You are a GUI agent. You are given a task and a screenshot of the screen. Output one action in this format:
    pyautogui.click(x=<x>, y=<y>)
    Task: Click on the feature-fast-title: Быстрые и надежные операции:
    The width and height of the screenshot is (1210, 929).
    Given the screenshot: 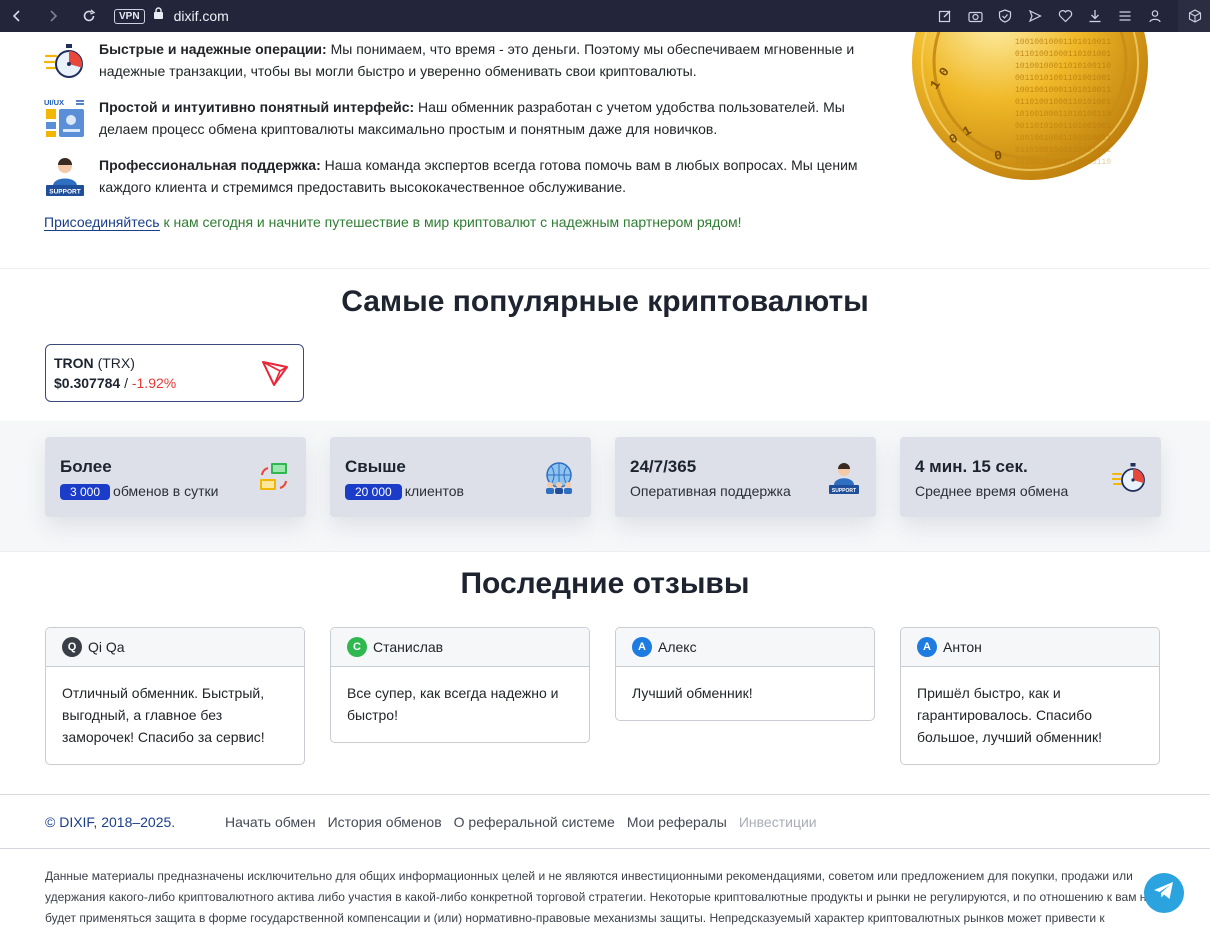 What is the action you would take?
    pyautogui.click(x=213, y=49)
    